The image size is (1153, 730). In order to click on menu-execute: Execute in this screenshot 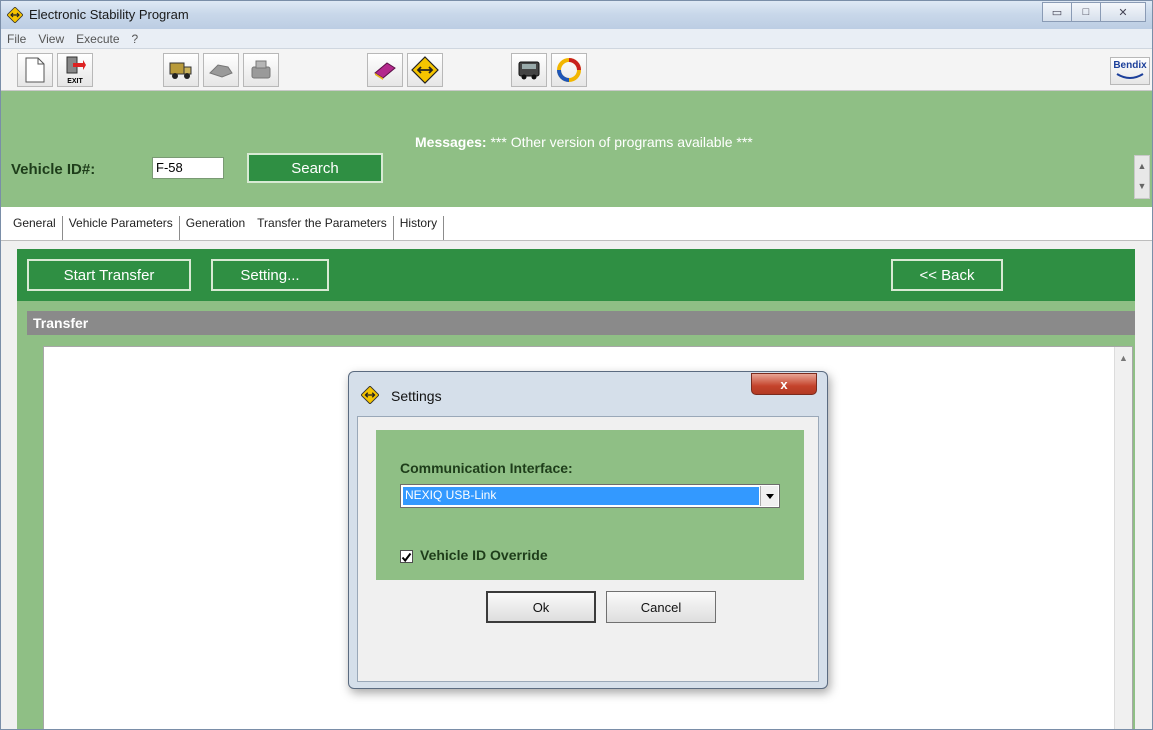, I will do `click(97, 39)`.